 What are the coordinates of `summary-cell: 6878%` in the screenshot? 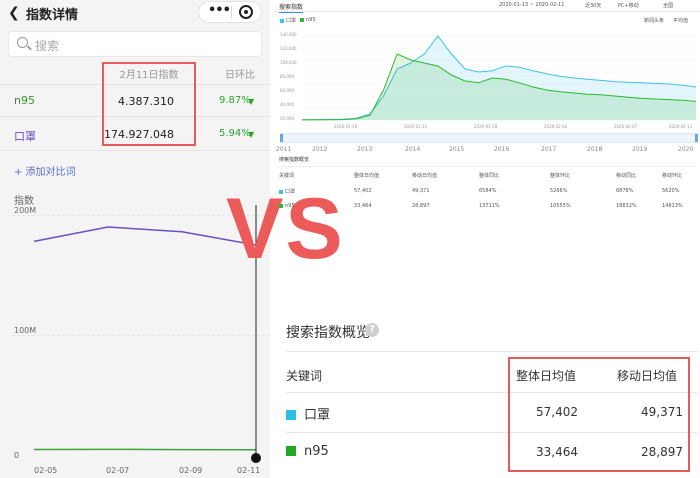 It's located at (625, 191).